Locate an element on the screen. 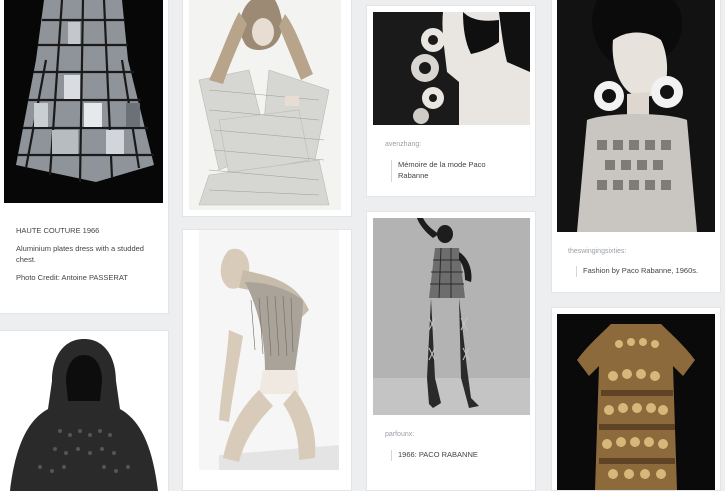  reblog-username: avenzhang: is located at coordinates (403, 144).